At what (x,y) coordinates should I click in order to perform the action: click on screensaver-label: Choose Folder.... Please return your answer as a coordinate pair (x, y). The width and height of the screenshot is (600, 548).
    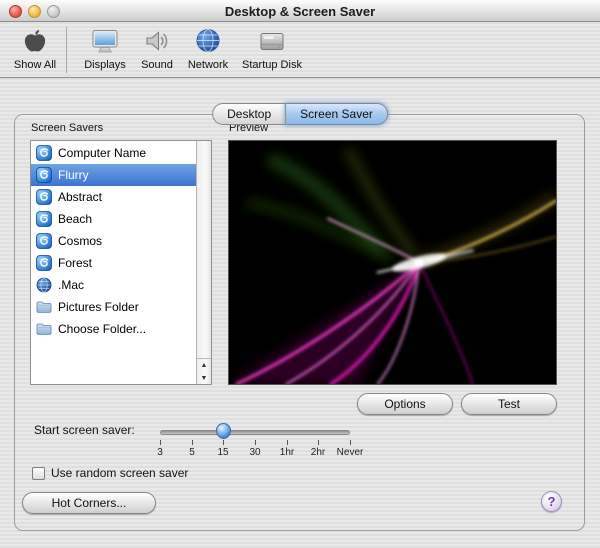
    Looking at the image, I should click on (102, 329).